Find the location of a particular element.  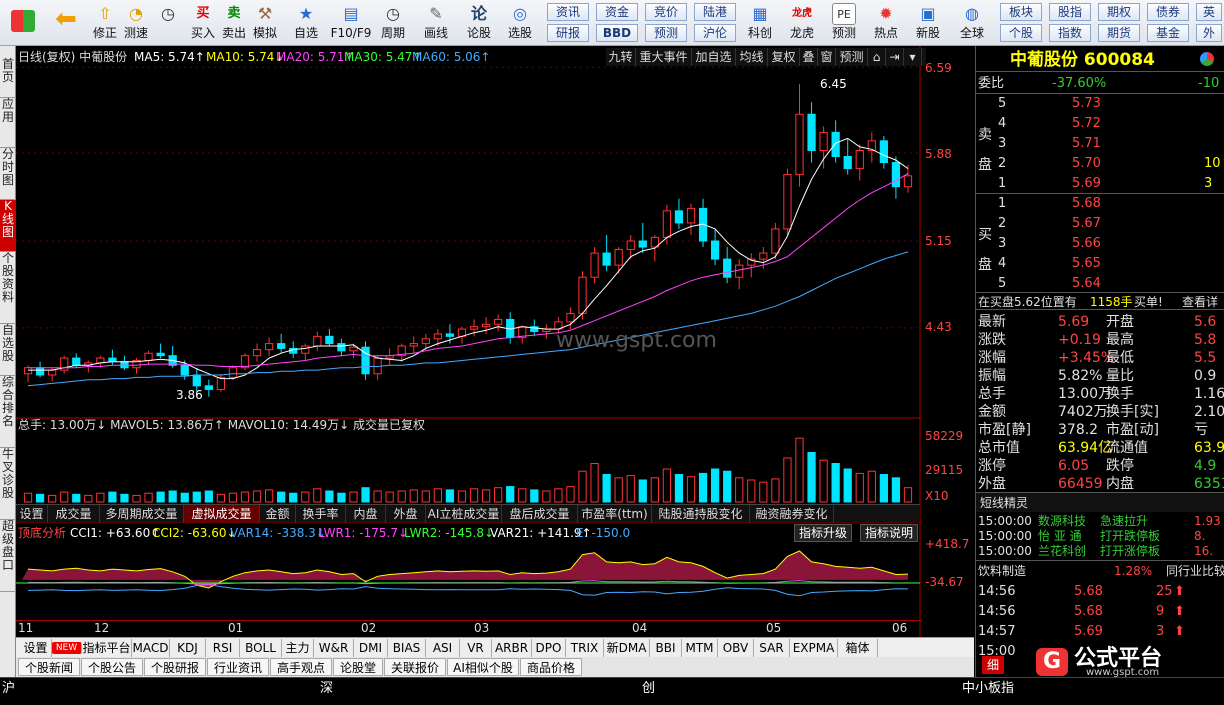

vol-tab-5: 换手率 is located at coordinates (321, 514).